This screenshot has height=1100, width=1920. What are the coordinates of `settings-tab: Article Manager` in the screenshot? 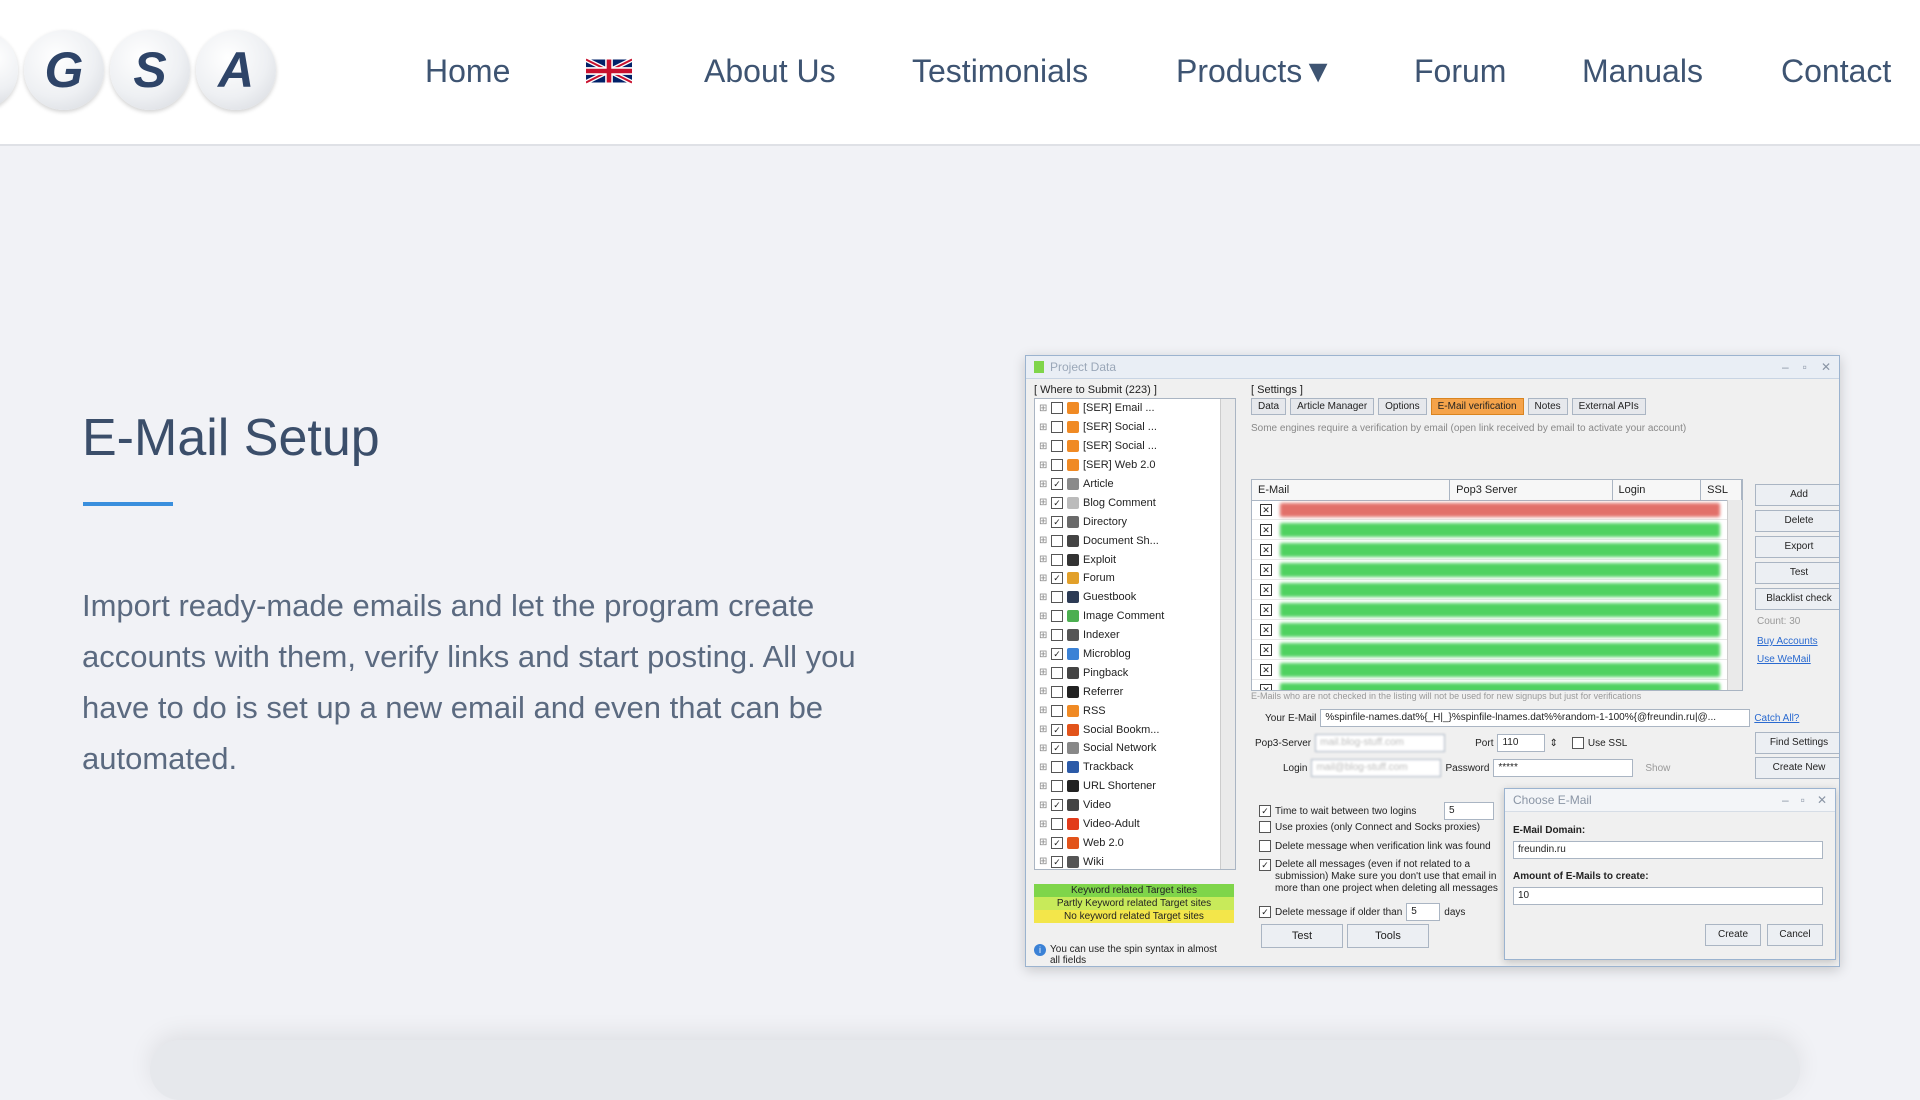 It's located at (1332, 406).